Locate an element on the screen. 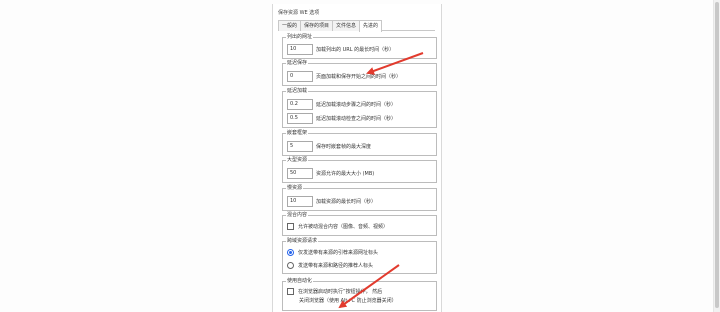 Image resolution: width=720 pixels, height=312 pixels. arrow-to-delayed-save is located at coordinates (395, 63).